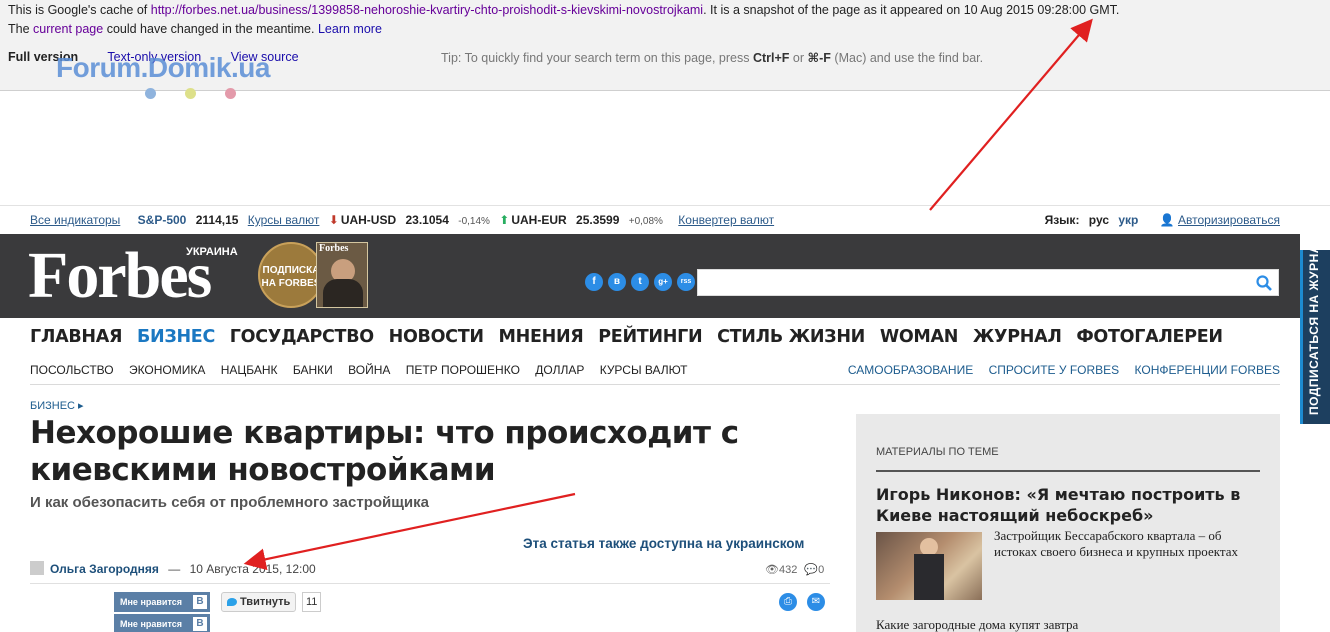 This screenshot has width=1330, height=632. Describe the element at coordinates (726, 220) in the screenshot. I see `currency-converter-link: Конвертер валют` at that location.